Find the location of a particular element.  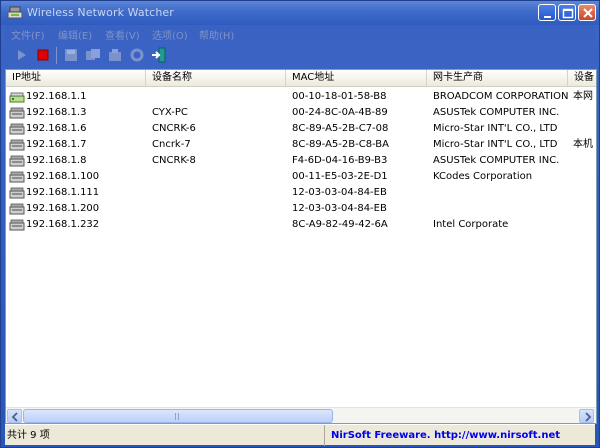

scroll-thumb is located at coordinates (178, 416).